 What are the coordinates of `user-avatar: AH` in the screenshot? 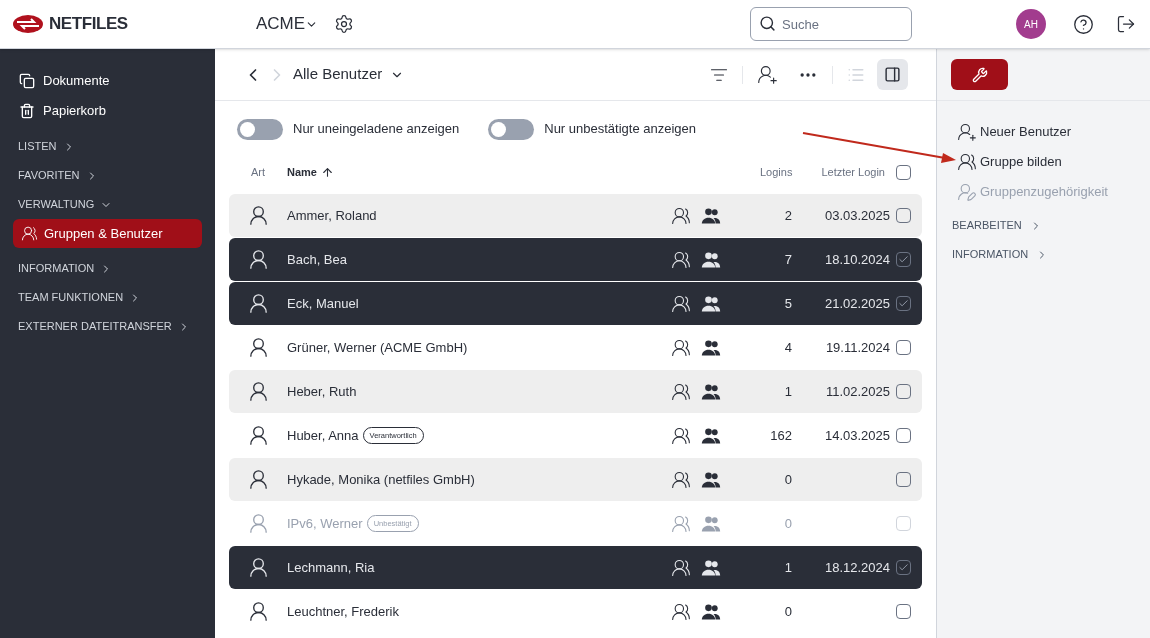 It's located at (1031, 24).